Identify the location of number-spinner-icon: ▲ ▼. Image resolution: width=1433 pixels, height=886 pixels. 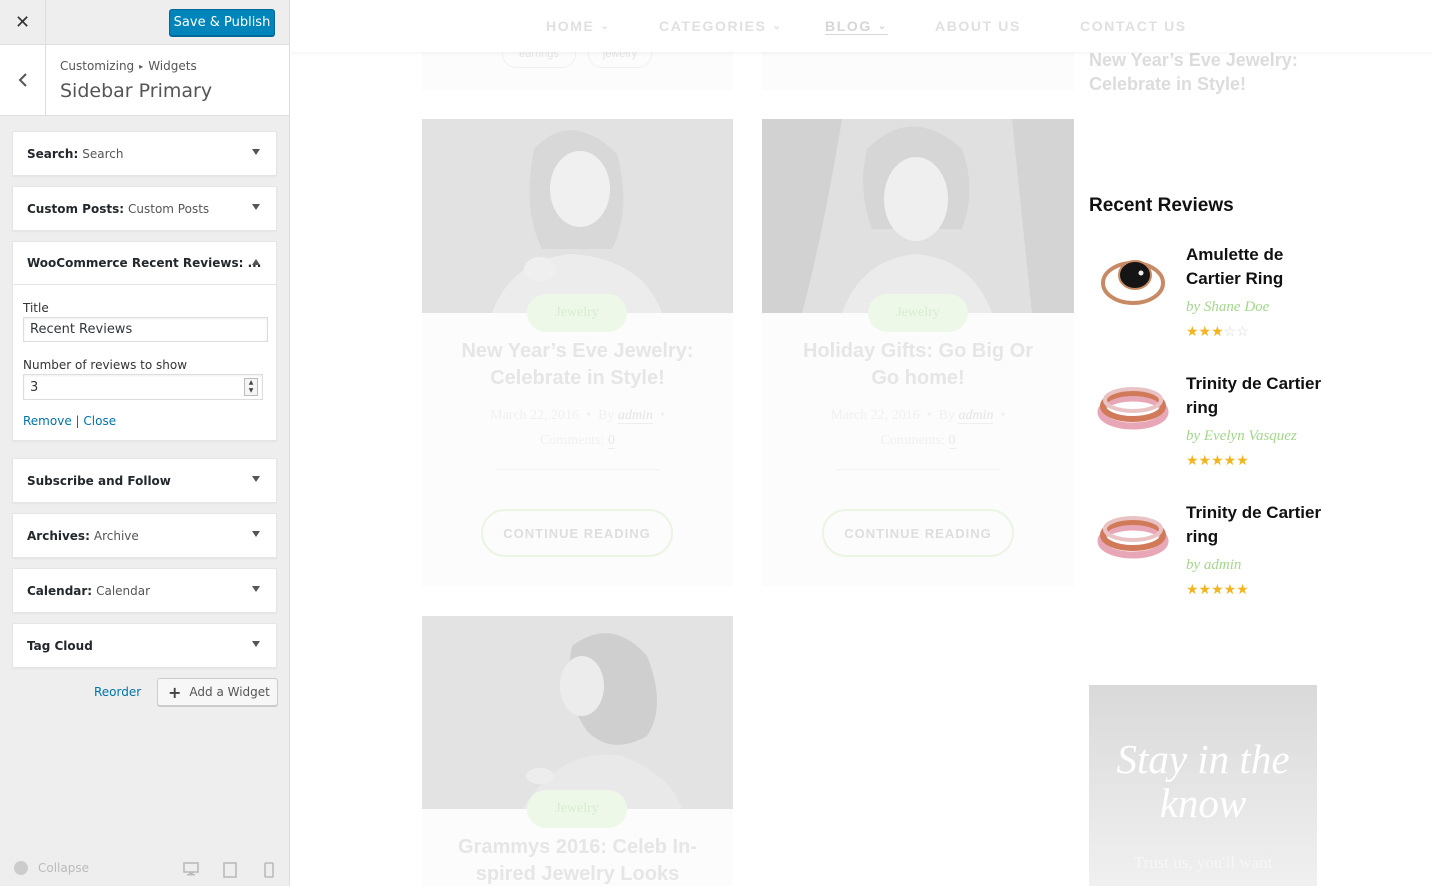
(251, 387).